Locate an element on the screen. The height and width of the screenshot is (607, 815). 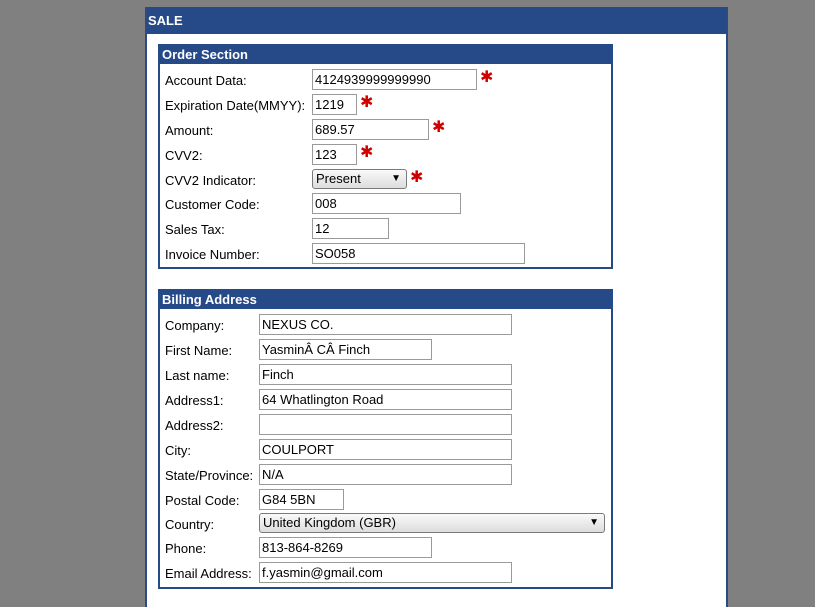
city-label: City: is located at coordinates (178, 450).